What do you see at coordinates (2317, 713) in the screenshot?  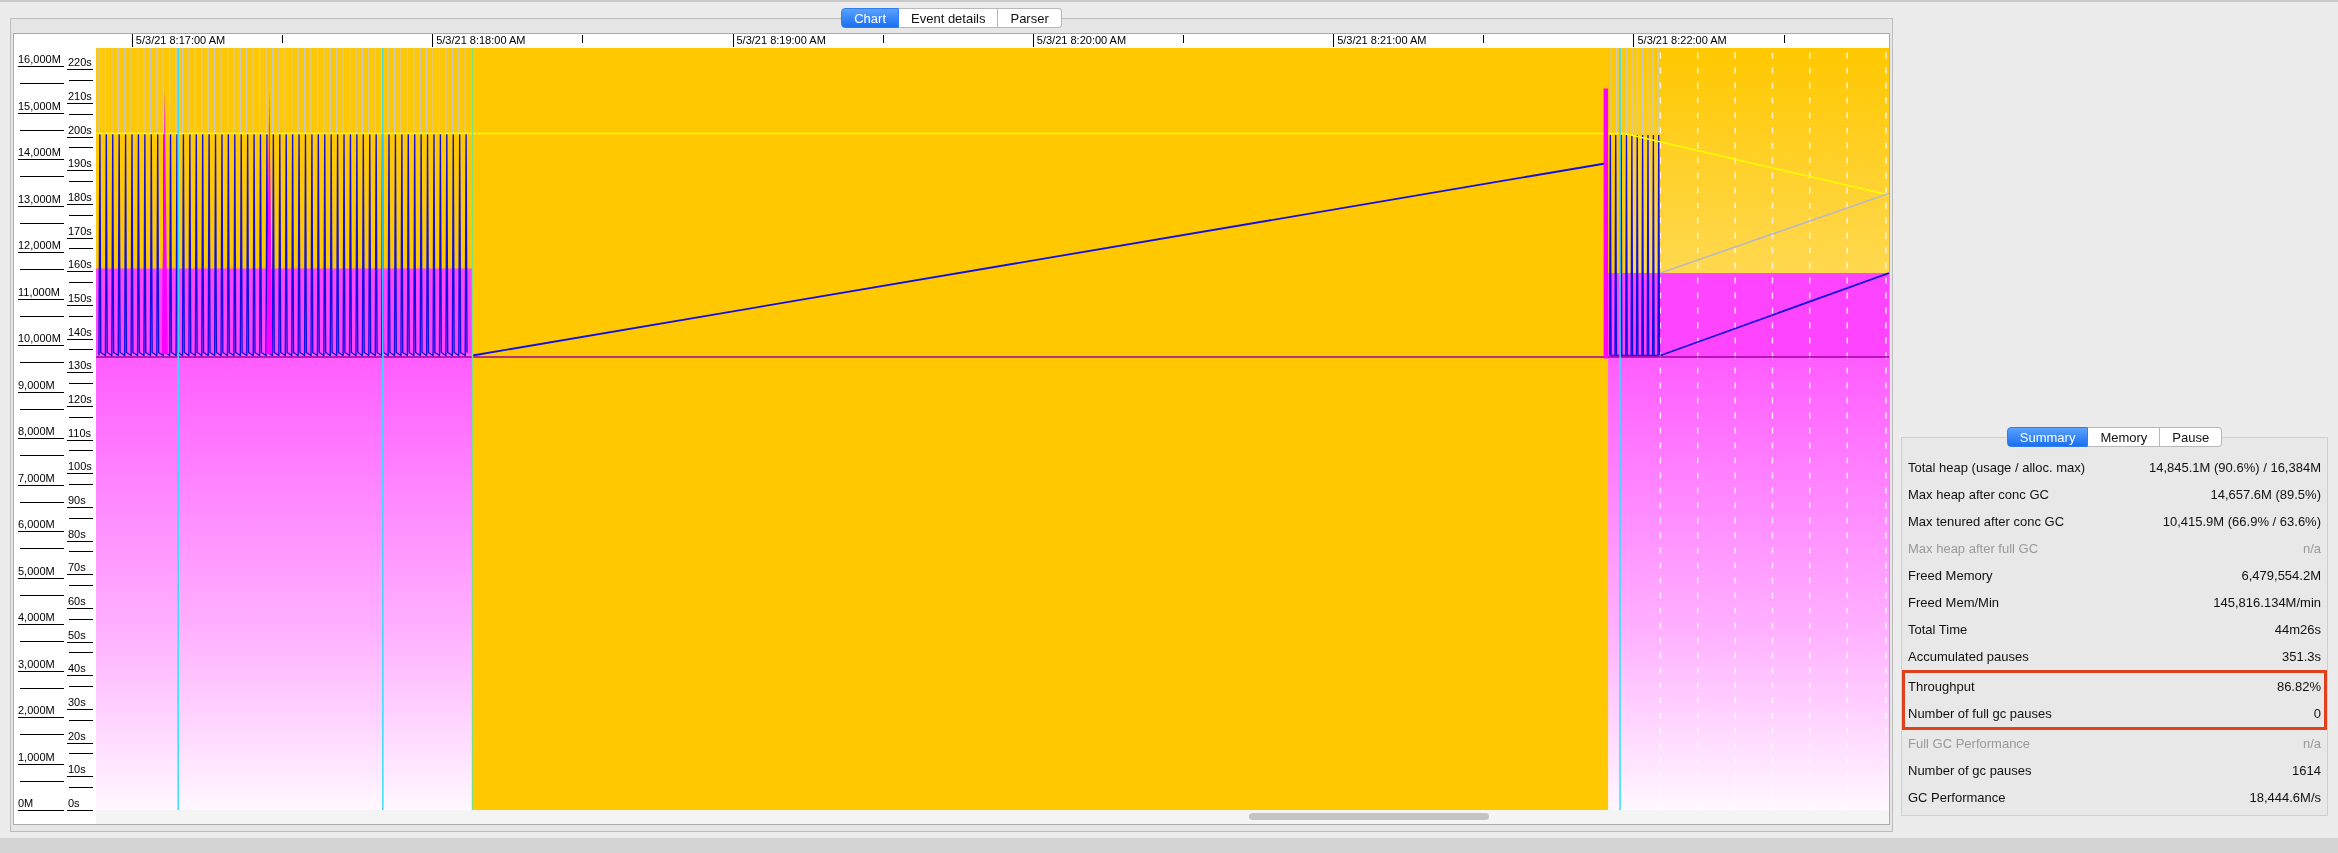 I see `summary-value: 0` at bounding box center [2317, 713].